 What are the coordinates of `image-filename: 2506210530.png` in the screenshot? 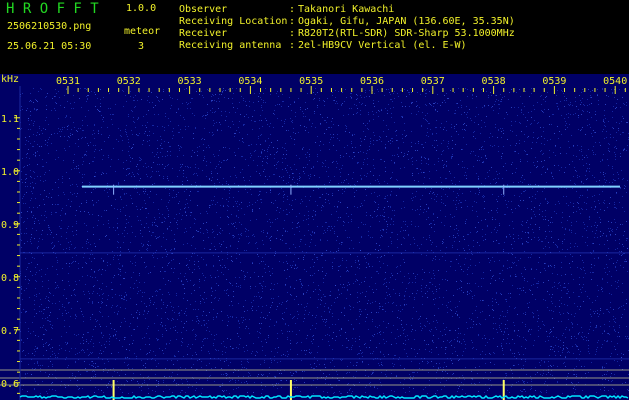 It's located at (49, 26).